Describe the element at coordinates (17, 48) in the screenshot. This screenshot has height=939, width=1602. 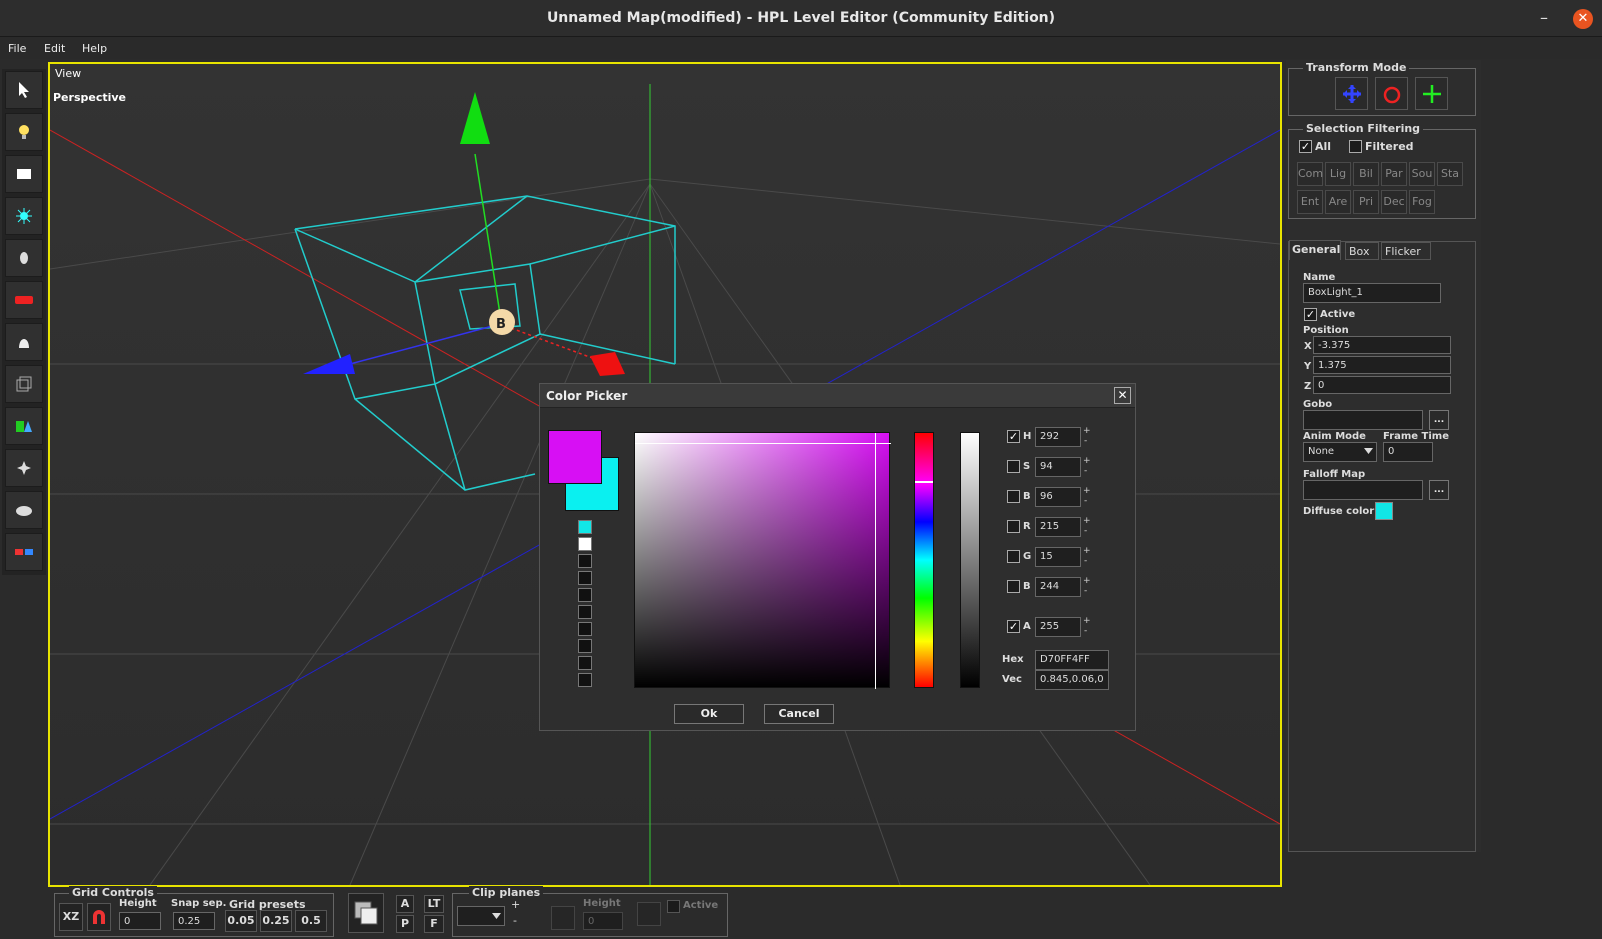
I see `menu-file: File` at that location.